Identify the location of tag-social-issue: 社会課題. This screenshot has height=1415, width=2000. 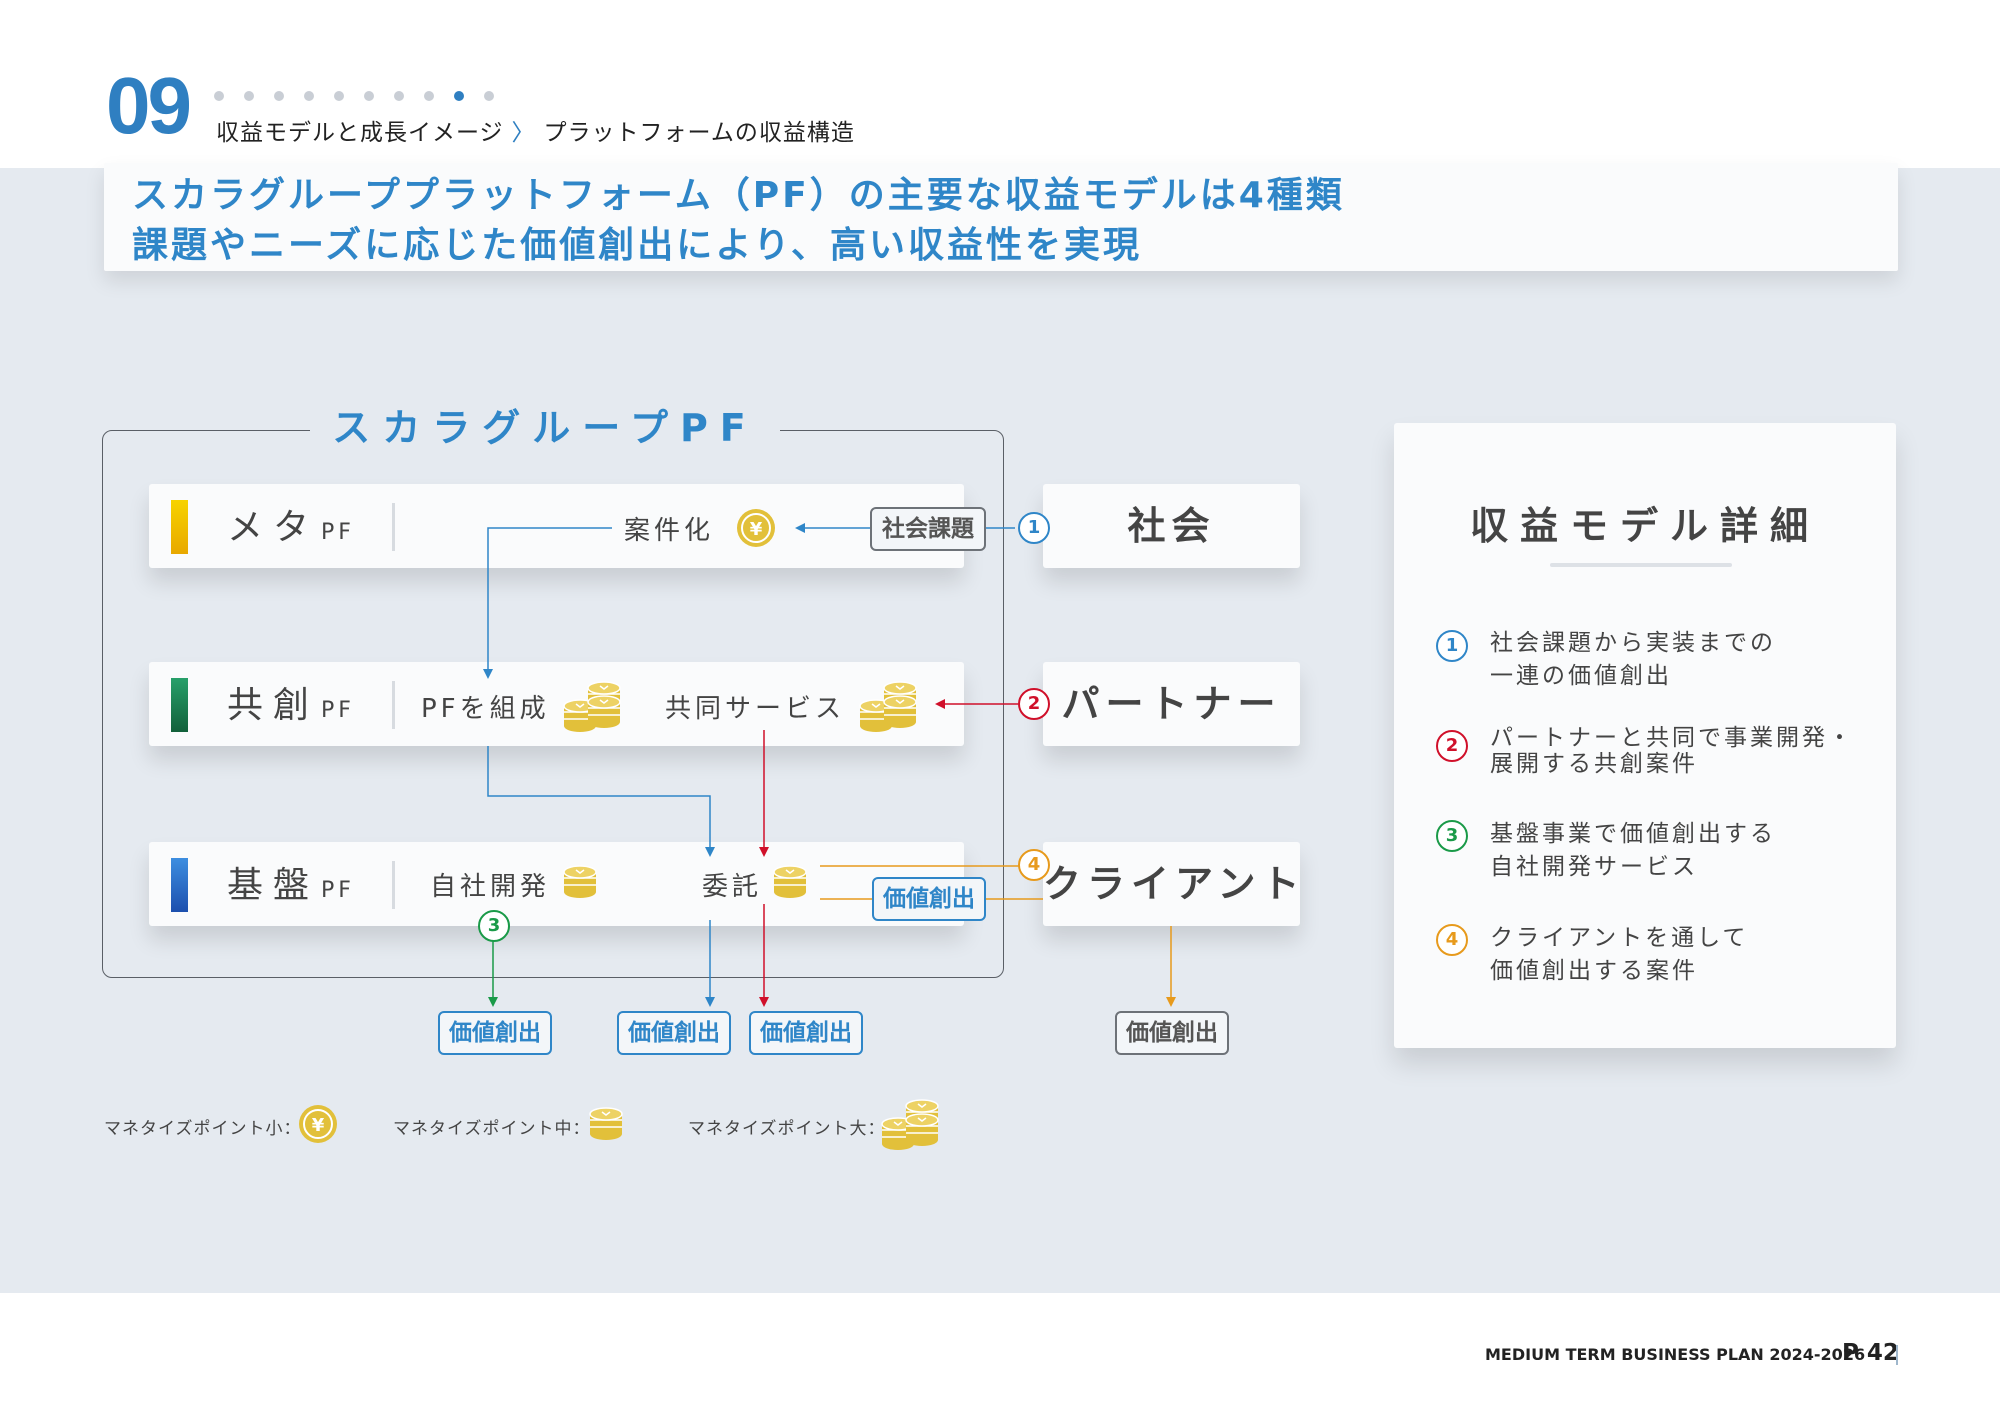
(928, 529).